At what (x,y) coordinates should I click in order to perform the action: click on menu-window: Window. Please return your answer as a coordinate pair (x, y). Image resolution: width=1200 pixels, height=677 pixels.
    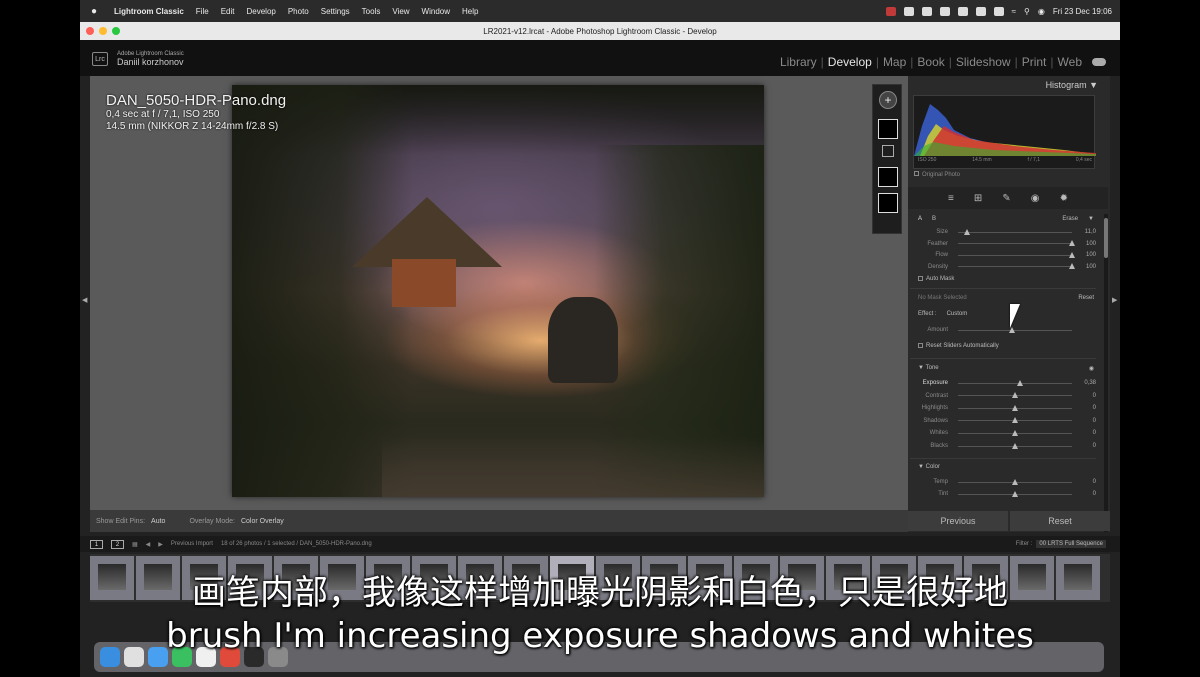
    Looking at the image, I should click on (436, 11).